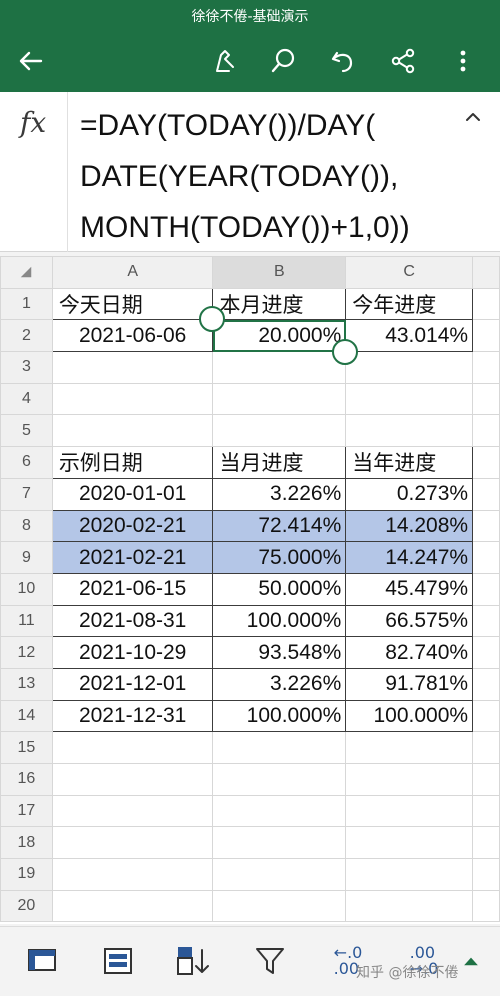  What do you see at coordinates (486, 811) in the screenshot?
I see `cell-d17` at bounding box center [486, 811].